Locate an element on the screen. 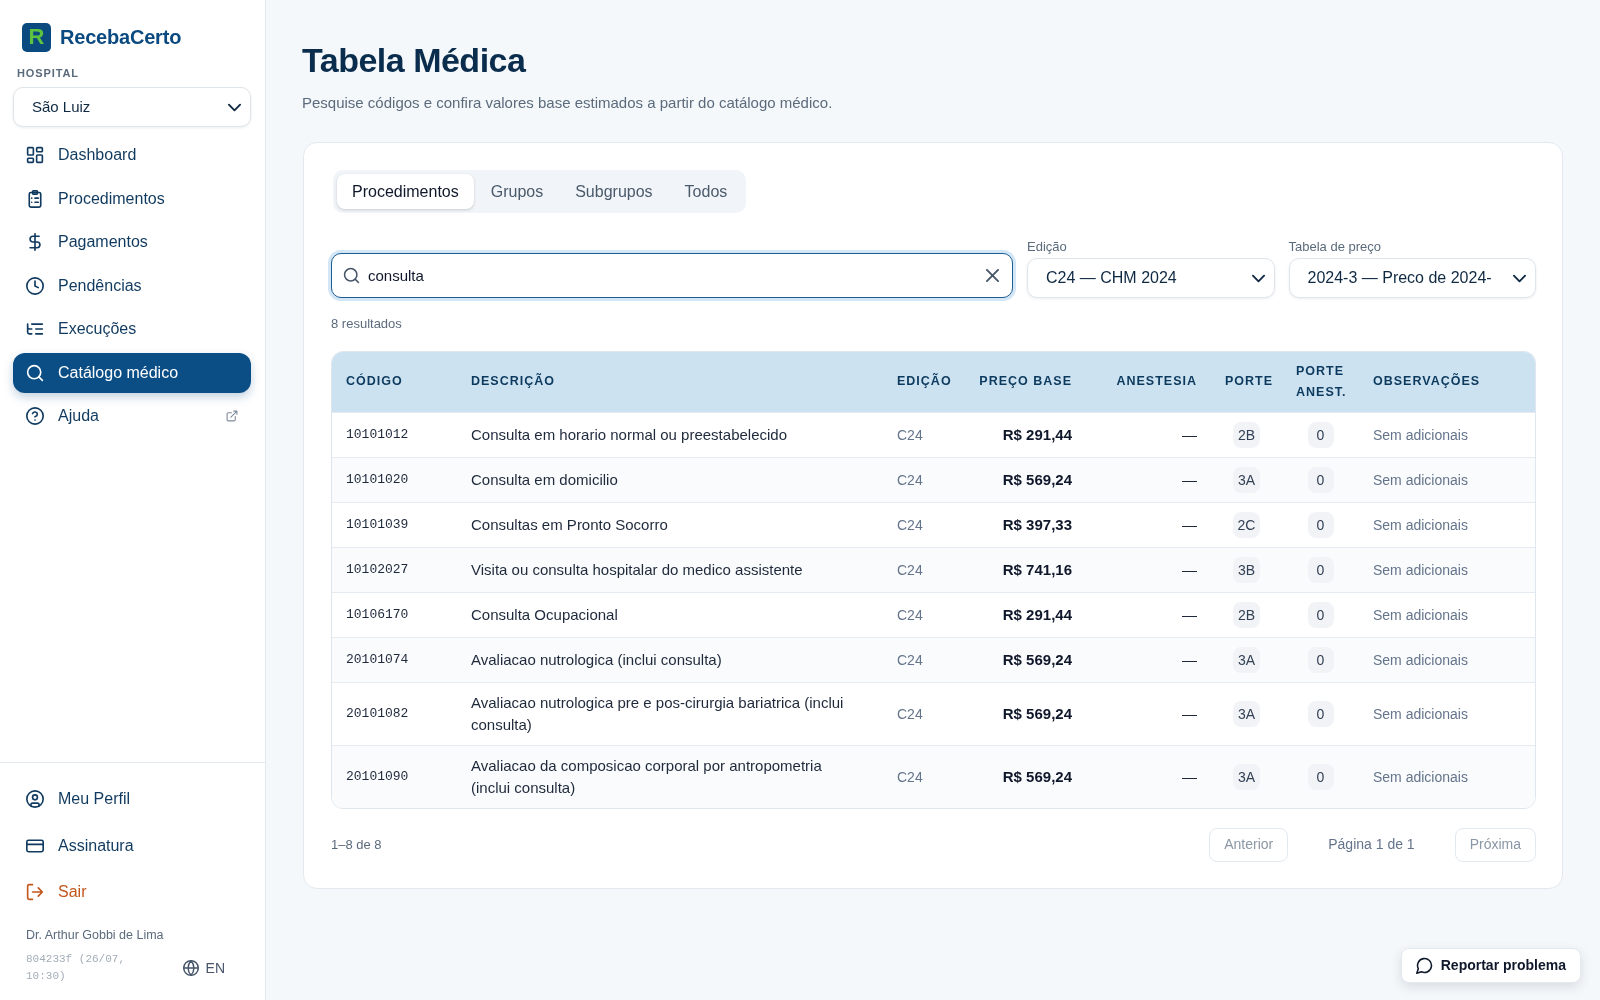 This screenshot has height=1000, width=1600. field-label: HOSPITAL is located at coordinates (48, 73).